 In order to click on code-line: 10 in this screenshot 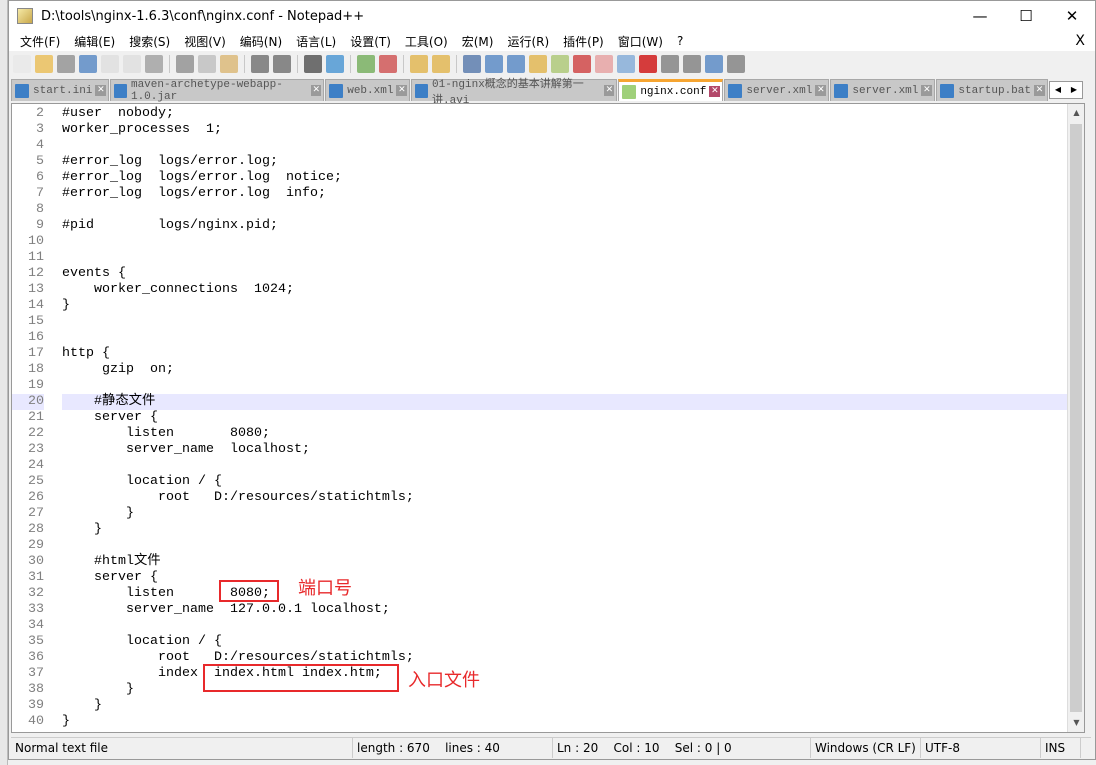, I will do `click(548, 242)`.